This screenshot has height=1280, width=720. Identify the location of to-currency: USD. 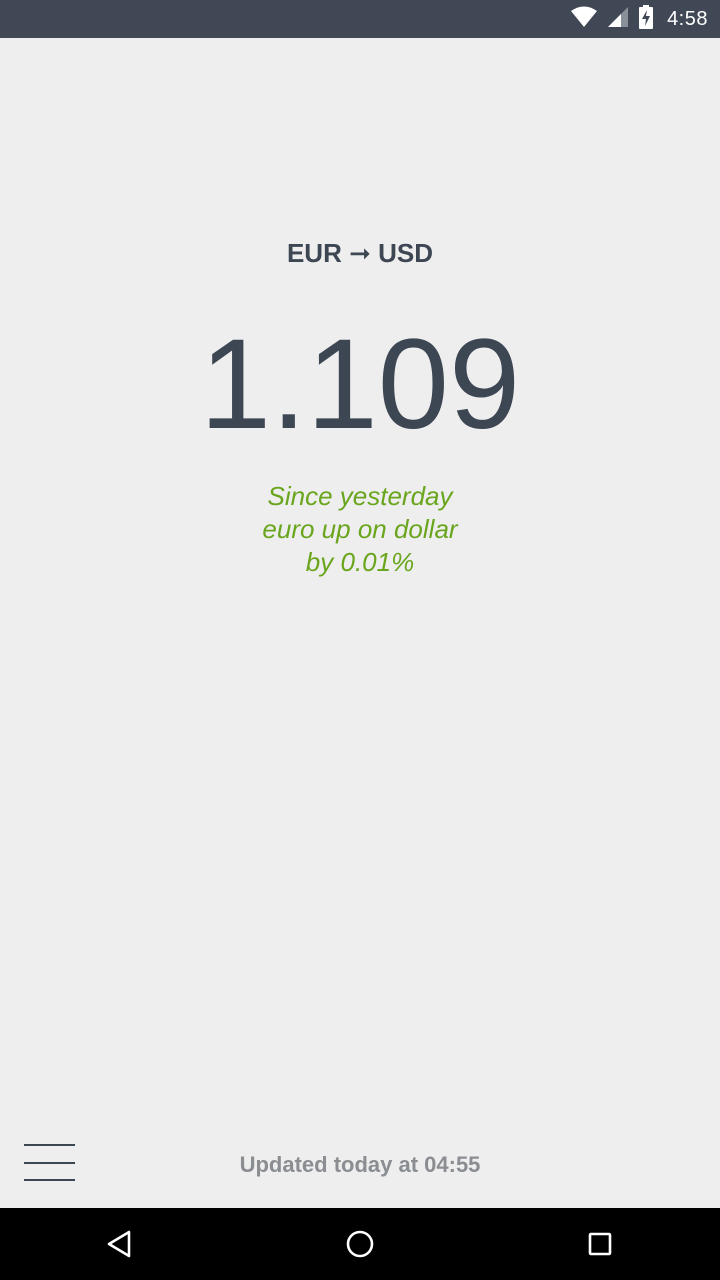
(406, 253).